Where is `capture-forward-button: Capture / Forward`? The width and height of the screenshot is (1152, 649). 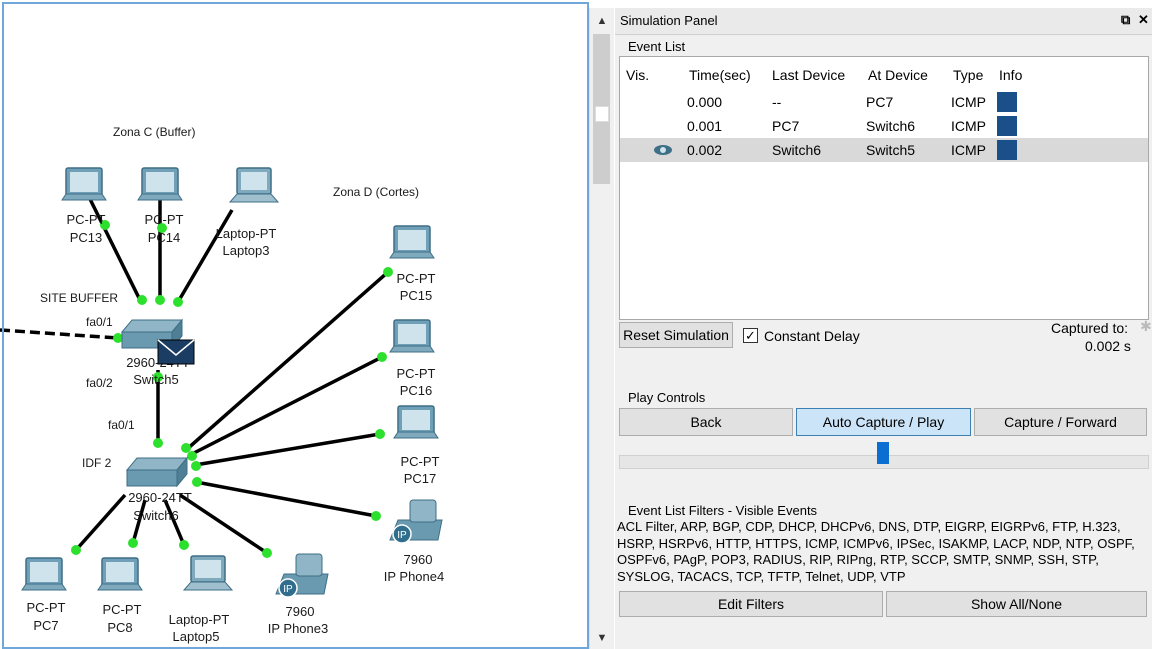
capture-forward-button: Capture / Forward is located at coordinates (1060, 422).